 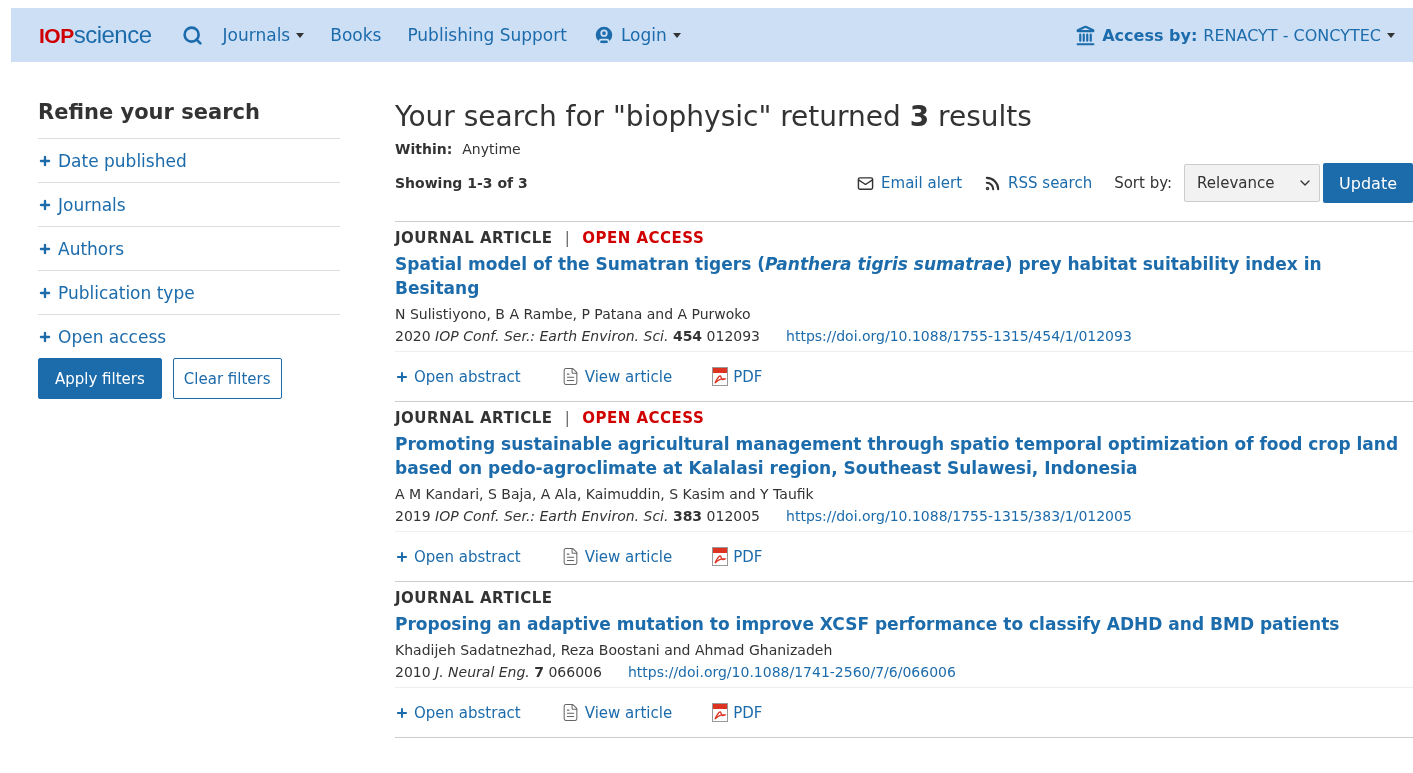 I want to click on article-authors: A M Kandari, S Baja, A Ala, Kaimuddin, S Kasim and Y Taufik, so click(x=604, y=494).